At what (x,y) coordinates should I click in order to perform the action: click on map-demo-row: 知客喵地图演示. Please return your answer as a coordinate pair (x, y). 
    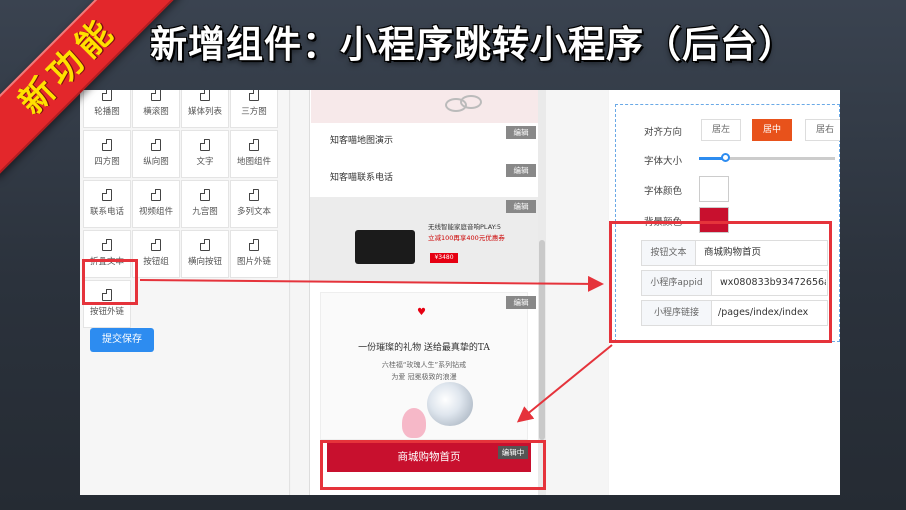
    Looking at the image, I should click on (361, 139).